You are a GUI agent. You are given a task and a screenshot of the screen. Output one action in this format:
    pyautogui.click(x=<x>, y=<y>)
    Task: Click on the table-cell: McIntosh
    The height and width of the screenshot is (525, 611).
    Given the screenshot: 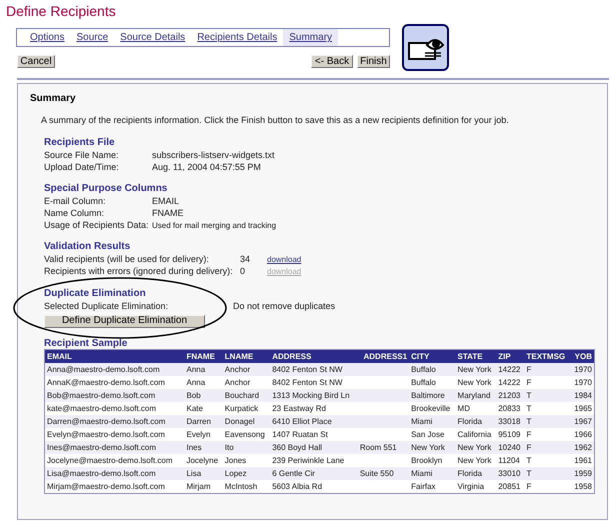 What is the action you would take?
    pyautogui.click(x=246, y=486)
    